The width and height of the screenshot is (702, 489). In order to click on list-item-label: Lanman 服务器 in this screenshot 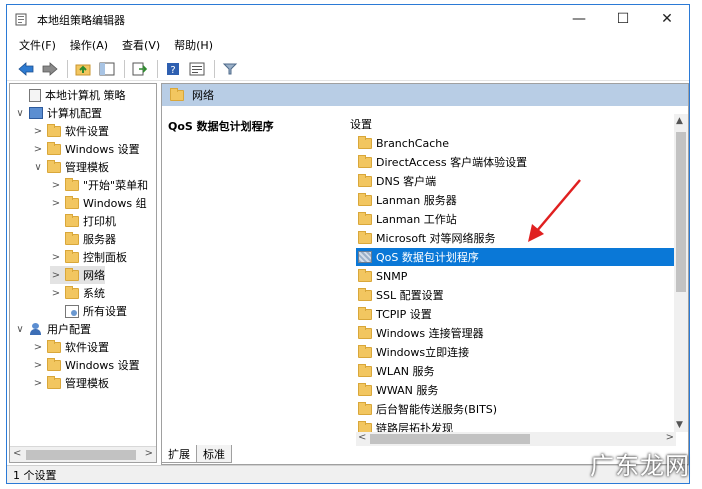, I will do `click(416, 200)`.